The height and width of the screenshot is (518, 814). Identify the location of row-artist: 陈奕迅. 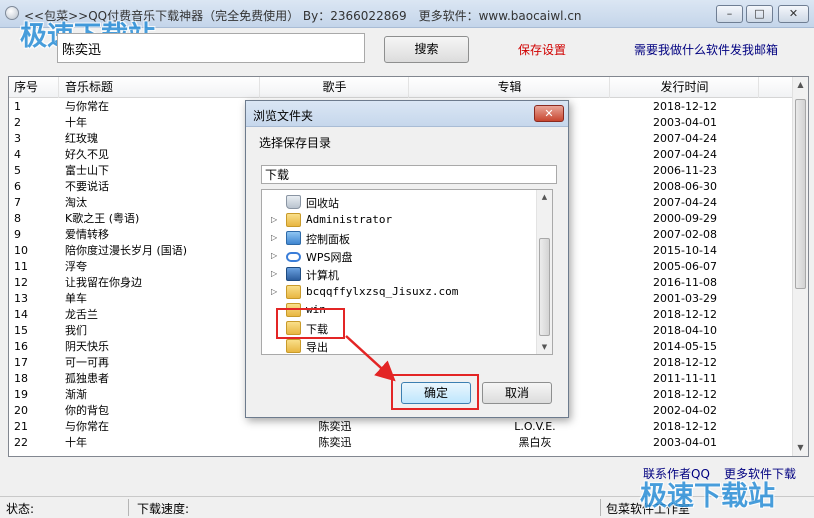
(335, 442).